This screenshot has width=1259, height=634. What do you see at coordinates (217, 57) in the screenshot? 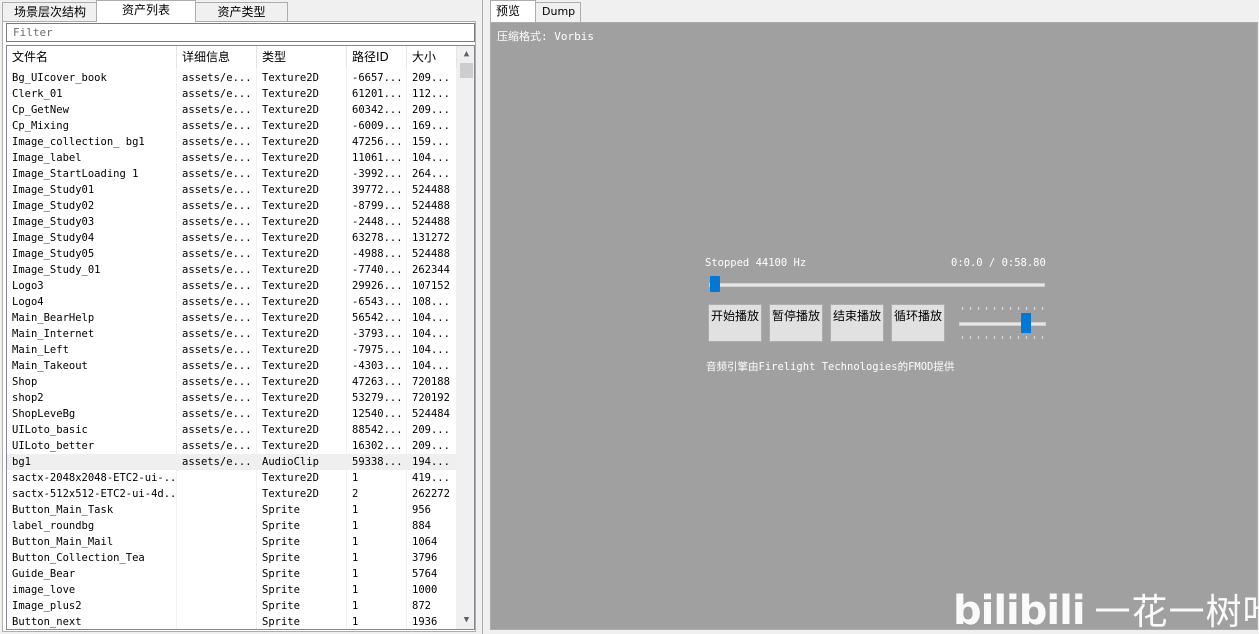
I see `column-header-details: 详细信息` at bounding box center [217, 57].